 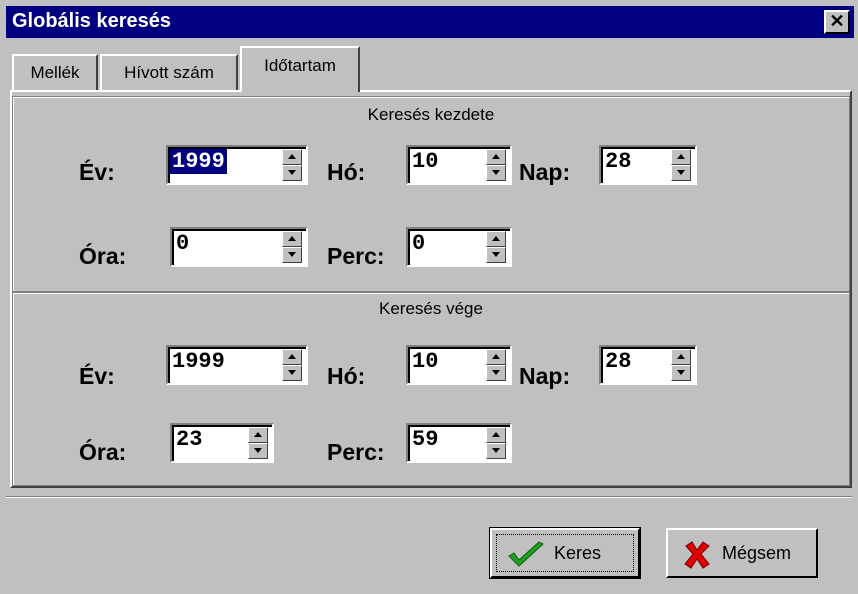 I want to click on start-month-spinner: 10, so click(x=459, y=165).